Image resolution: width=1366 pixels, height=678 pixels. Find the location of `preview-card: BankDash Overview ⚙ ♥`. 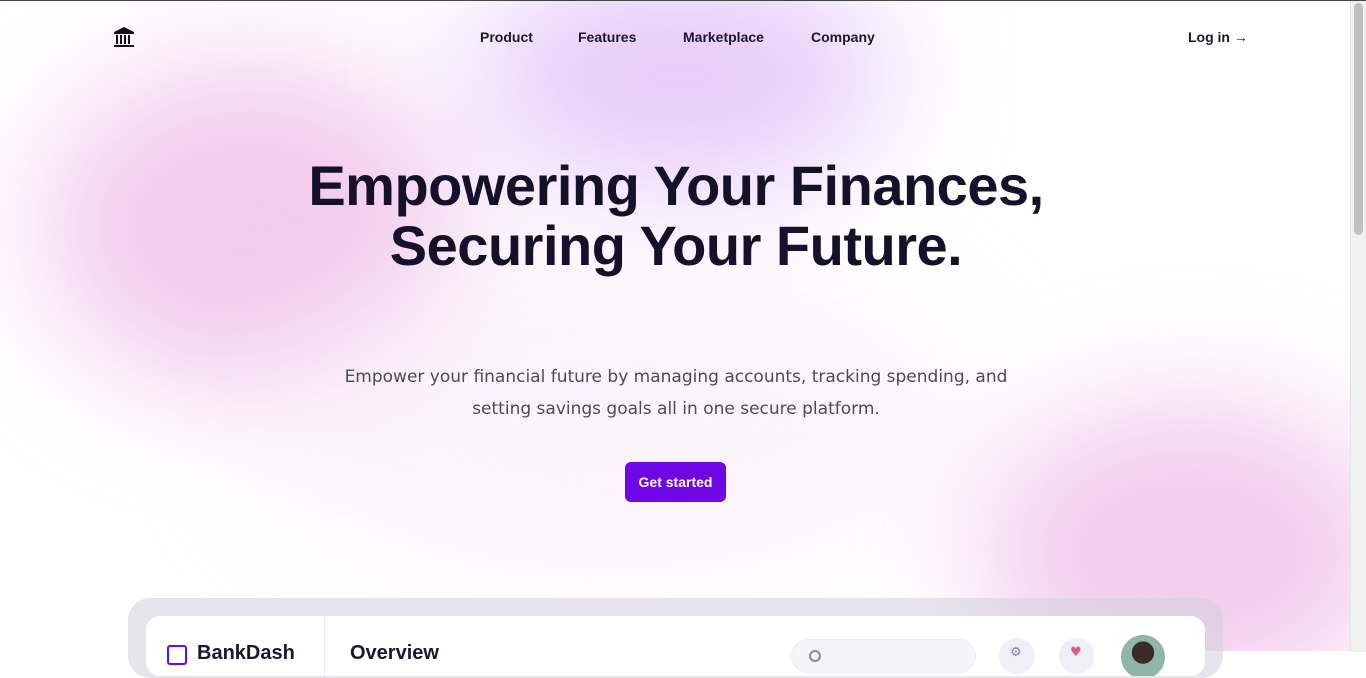

preview-card: BankDash Overview ⚙ ♥ is located at coordinates (675, 646).